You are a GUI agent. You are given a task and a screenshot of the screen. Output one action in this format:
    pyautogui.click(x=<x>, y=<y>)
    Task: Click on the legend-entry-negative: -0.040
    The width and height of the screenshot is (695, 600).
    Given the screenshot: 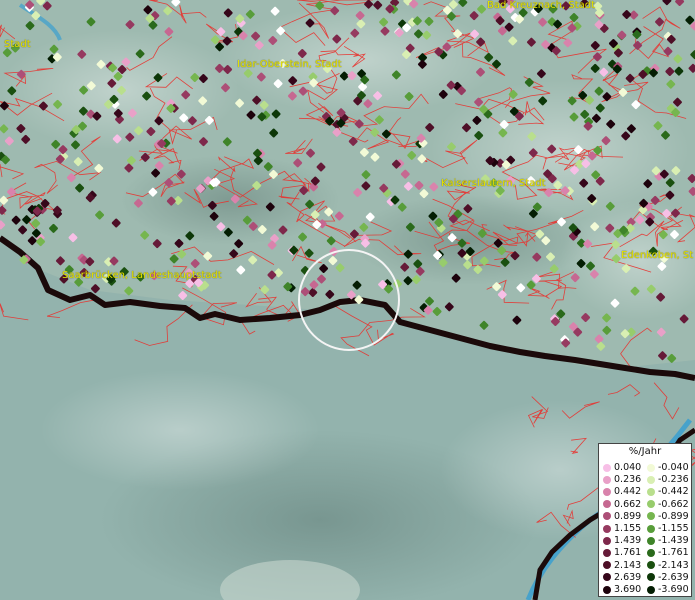 What is the action you would take?
    pyautogui.click(x=668, y=467)
    